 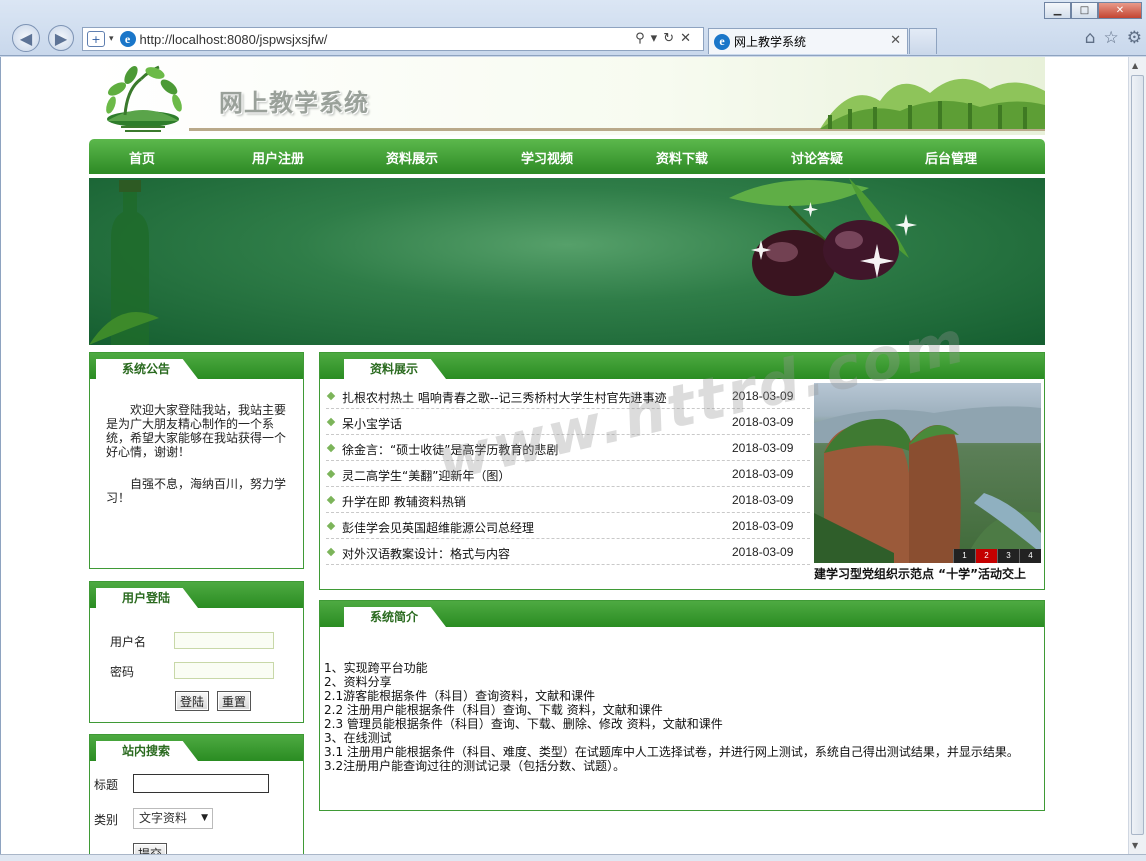 What do you see at coordinates (1120, 10) in the screenshot?
I see `close-window-button: ✕` at bounding box center [1120, 10].